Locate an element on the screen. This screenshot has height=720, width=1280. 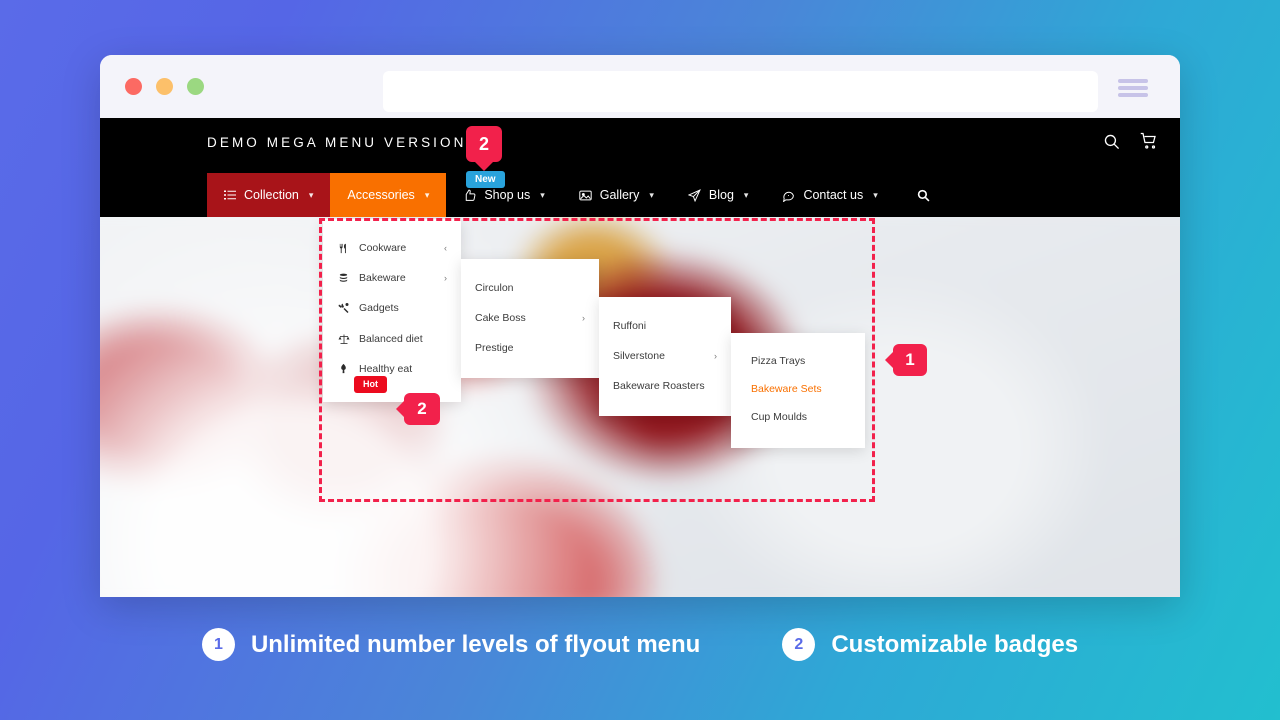
cart-icon is located at coordinates (1149, 141).